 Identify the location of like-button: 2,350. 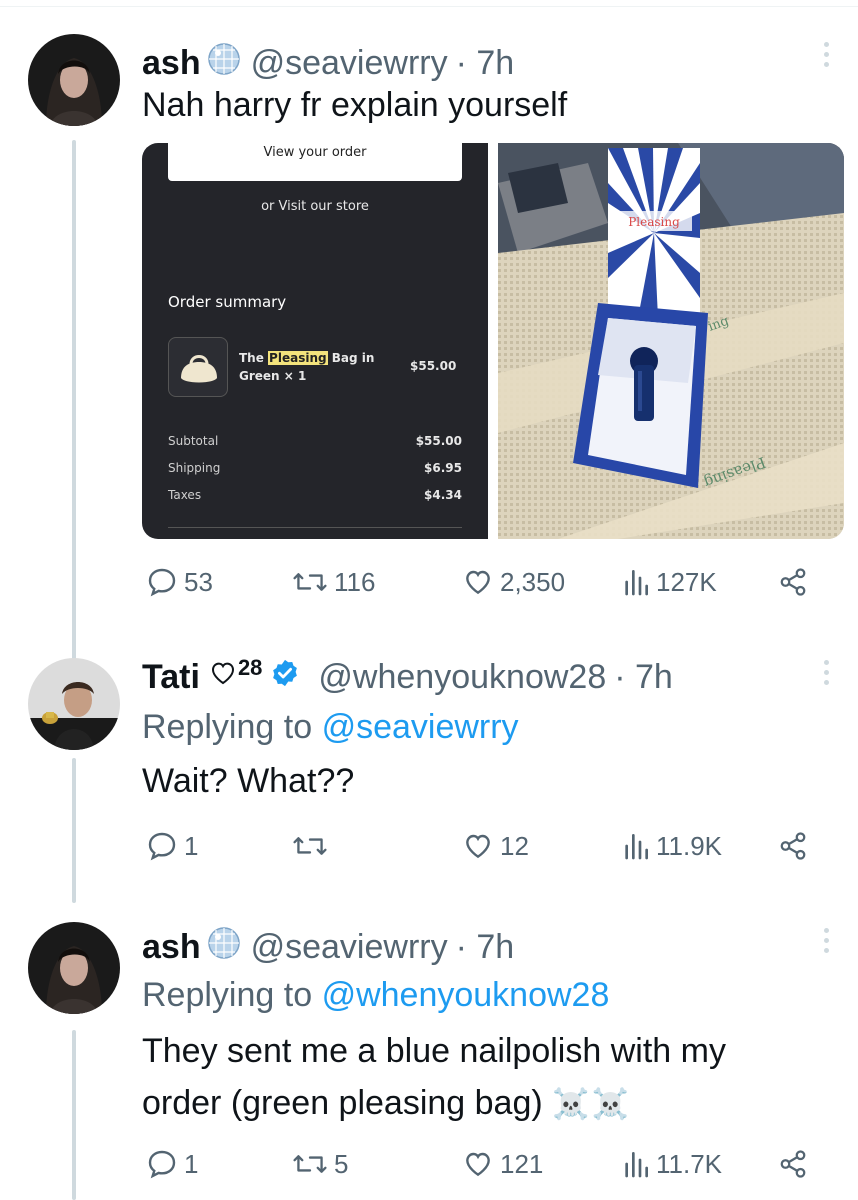
(513, 582).